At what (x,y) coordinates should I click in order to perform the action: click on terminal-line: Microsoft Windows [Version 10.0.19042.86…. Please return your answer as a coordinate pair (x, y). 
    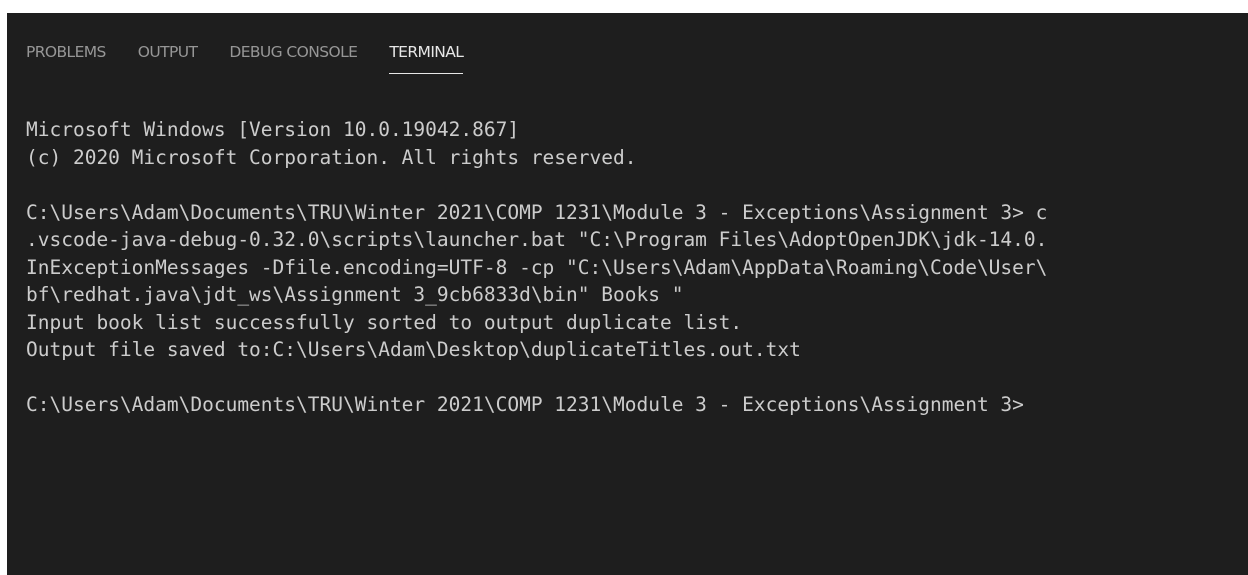
    Looking at the image, I should click on (273, 129).